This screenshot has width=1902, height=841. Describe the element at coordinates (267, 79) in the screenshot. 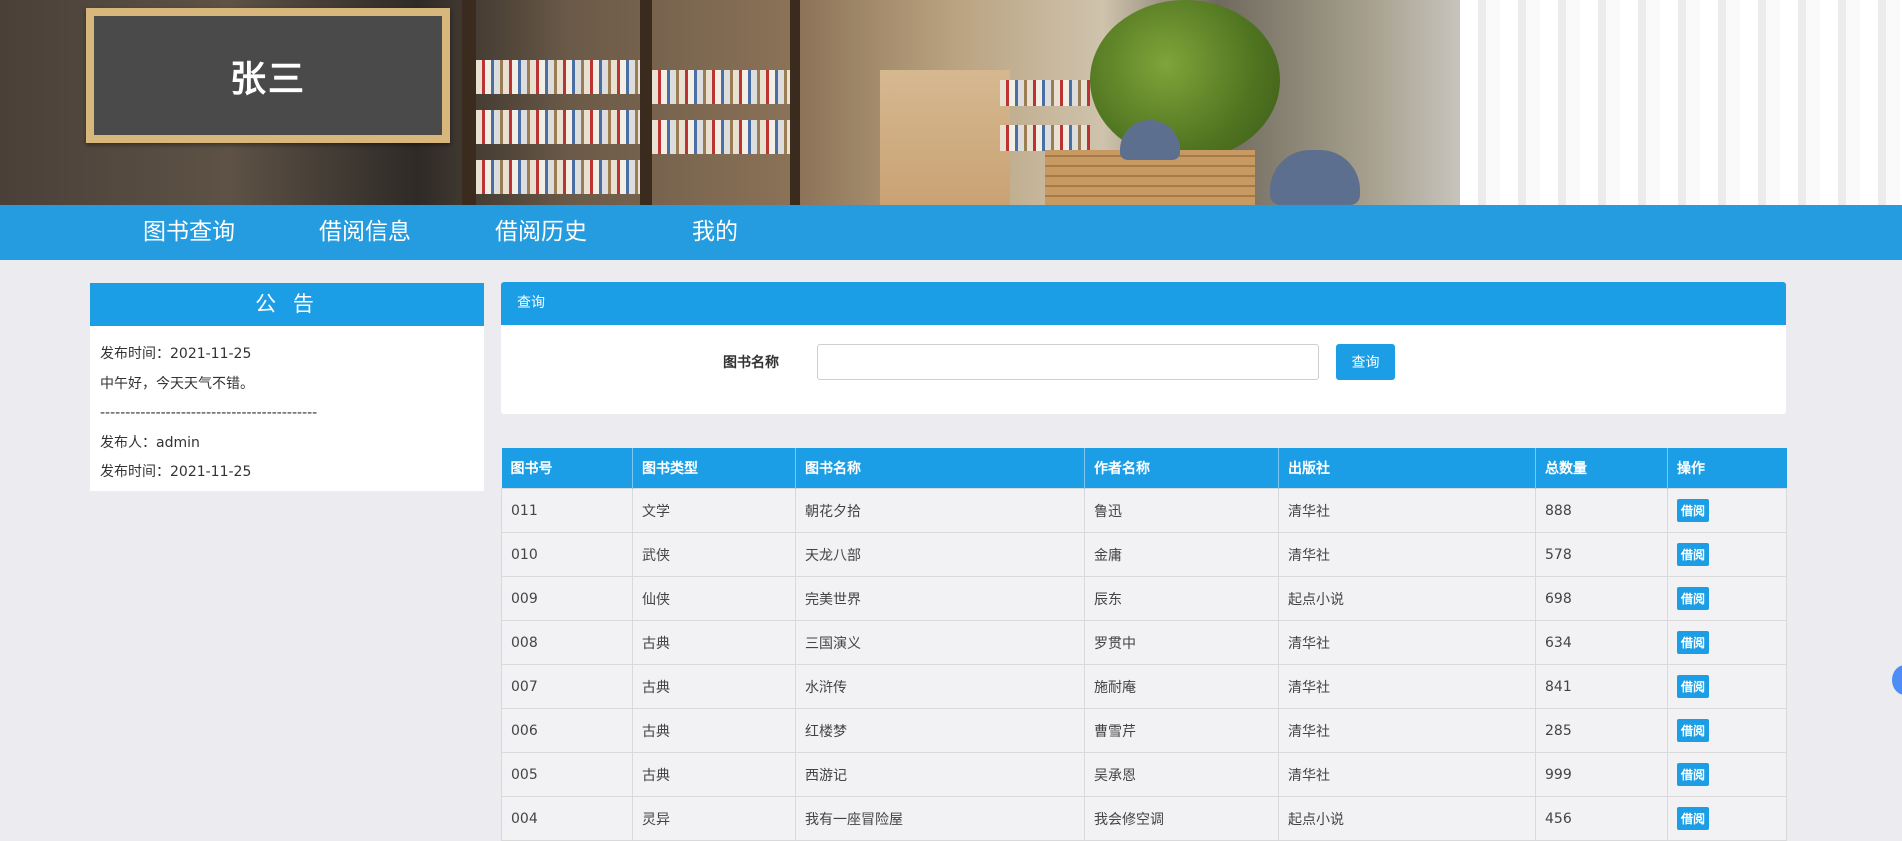

I see `user-name: 张三` at that location.